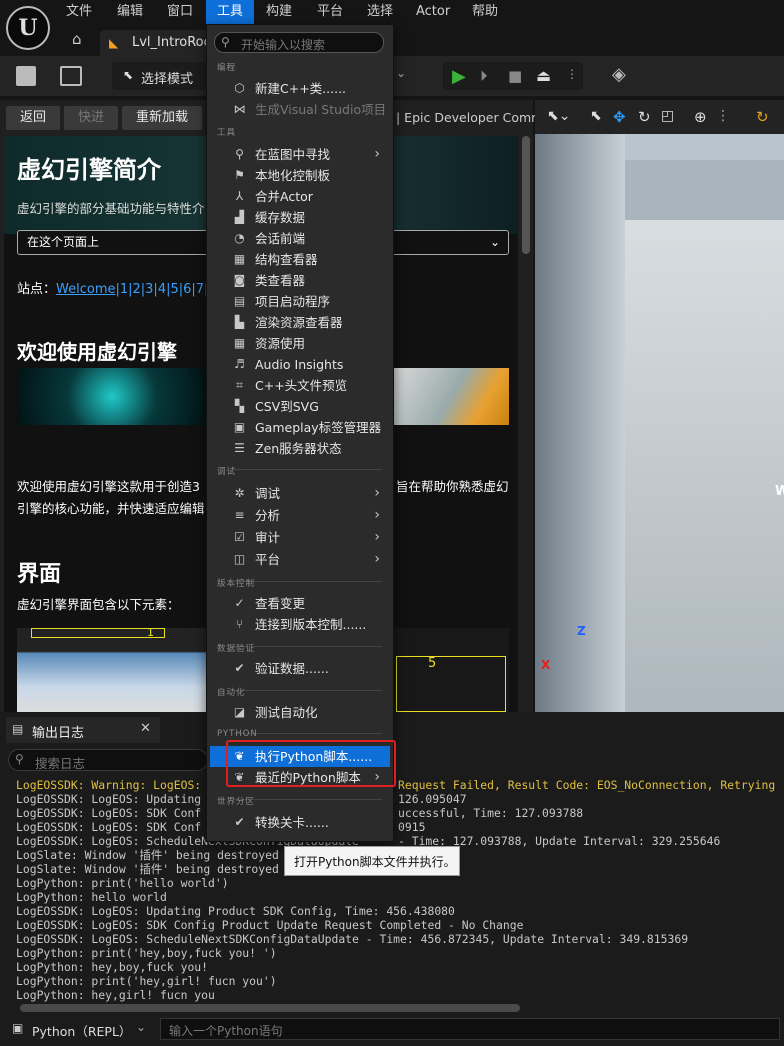 Image resolution: width=784 pixels, height=1046 pixels. Describe the element at coordinates (485, 12) in the screenshot. I see `menu-help: 帮助` at that location.